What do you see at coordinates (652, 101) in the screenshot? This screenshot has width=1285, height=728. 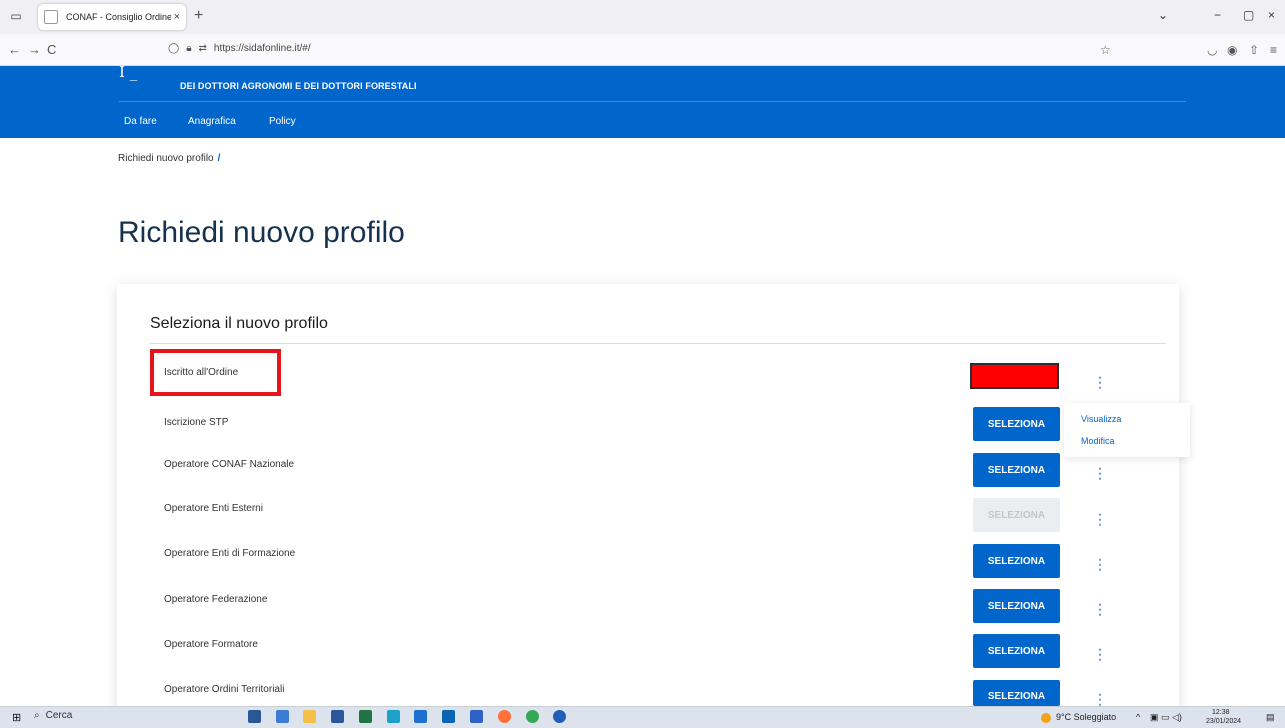 I see `header-divider` at bounding box center [652, 101].